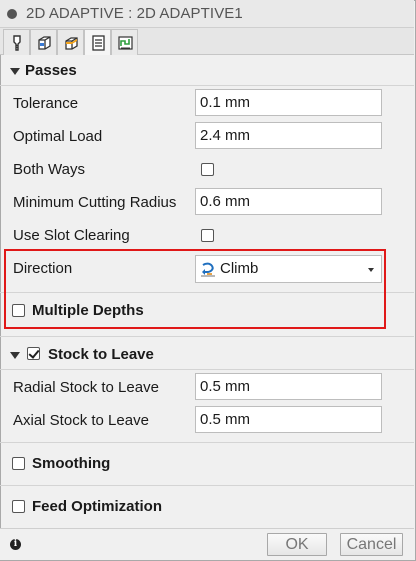 The image size is (416, 561). Describe the element at coordinates (51, 70) in the screenshot. I see `passes-heading: Passes` at that location.